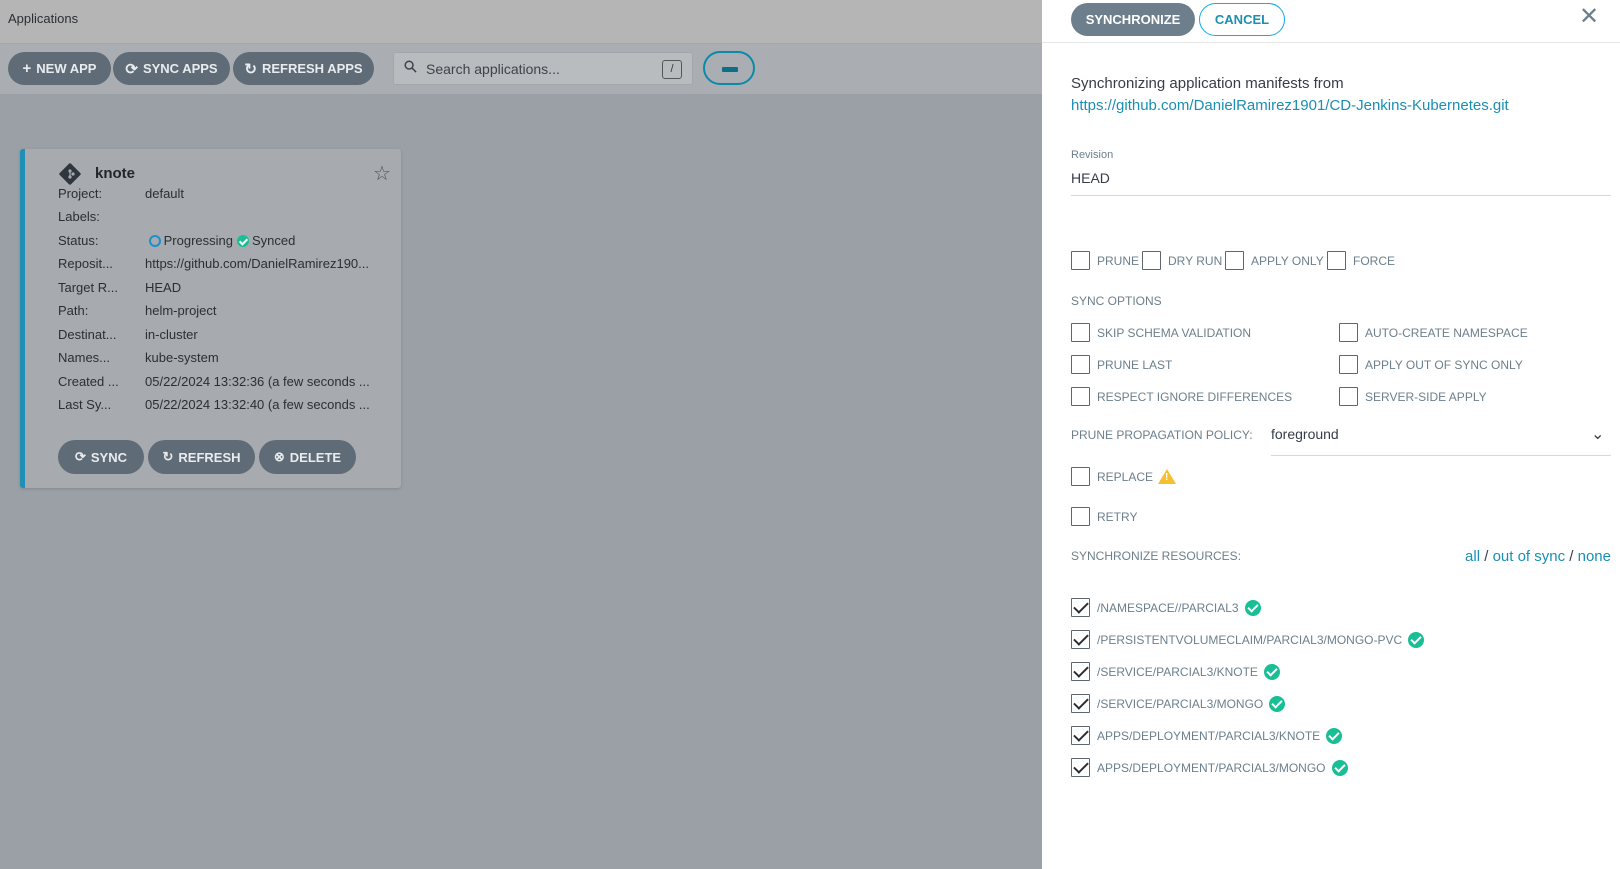 The image size is (1620, 869). I want to click on resource-selection-links: all / out of sync / none, so click(1538, 556).